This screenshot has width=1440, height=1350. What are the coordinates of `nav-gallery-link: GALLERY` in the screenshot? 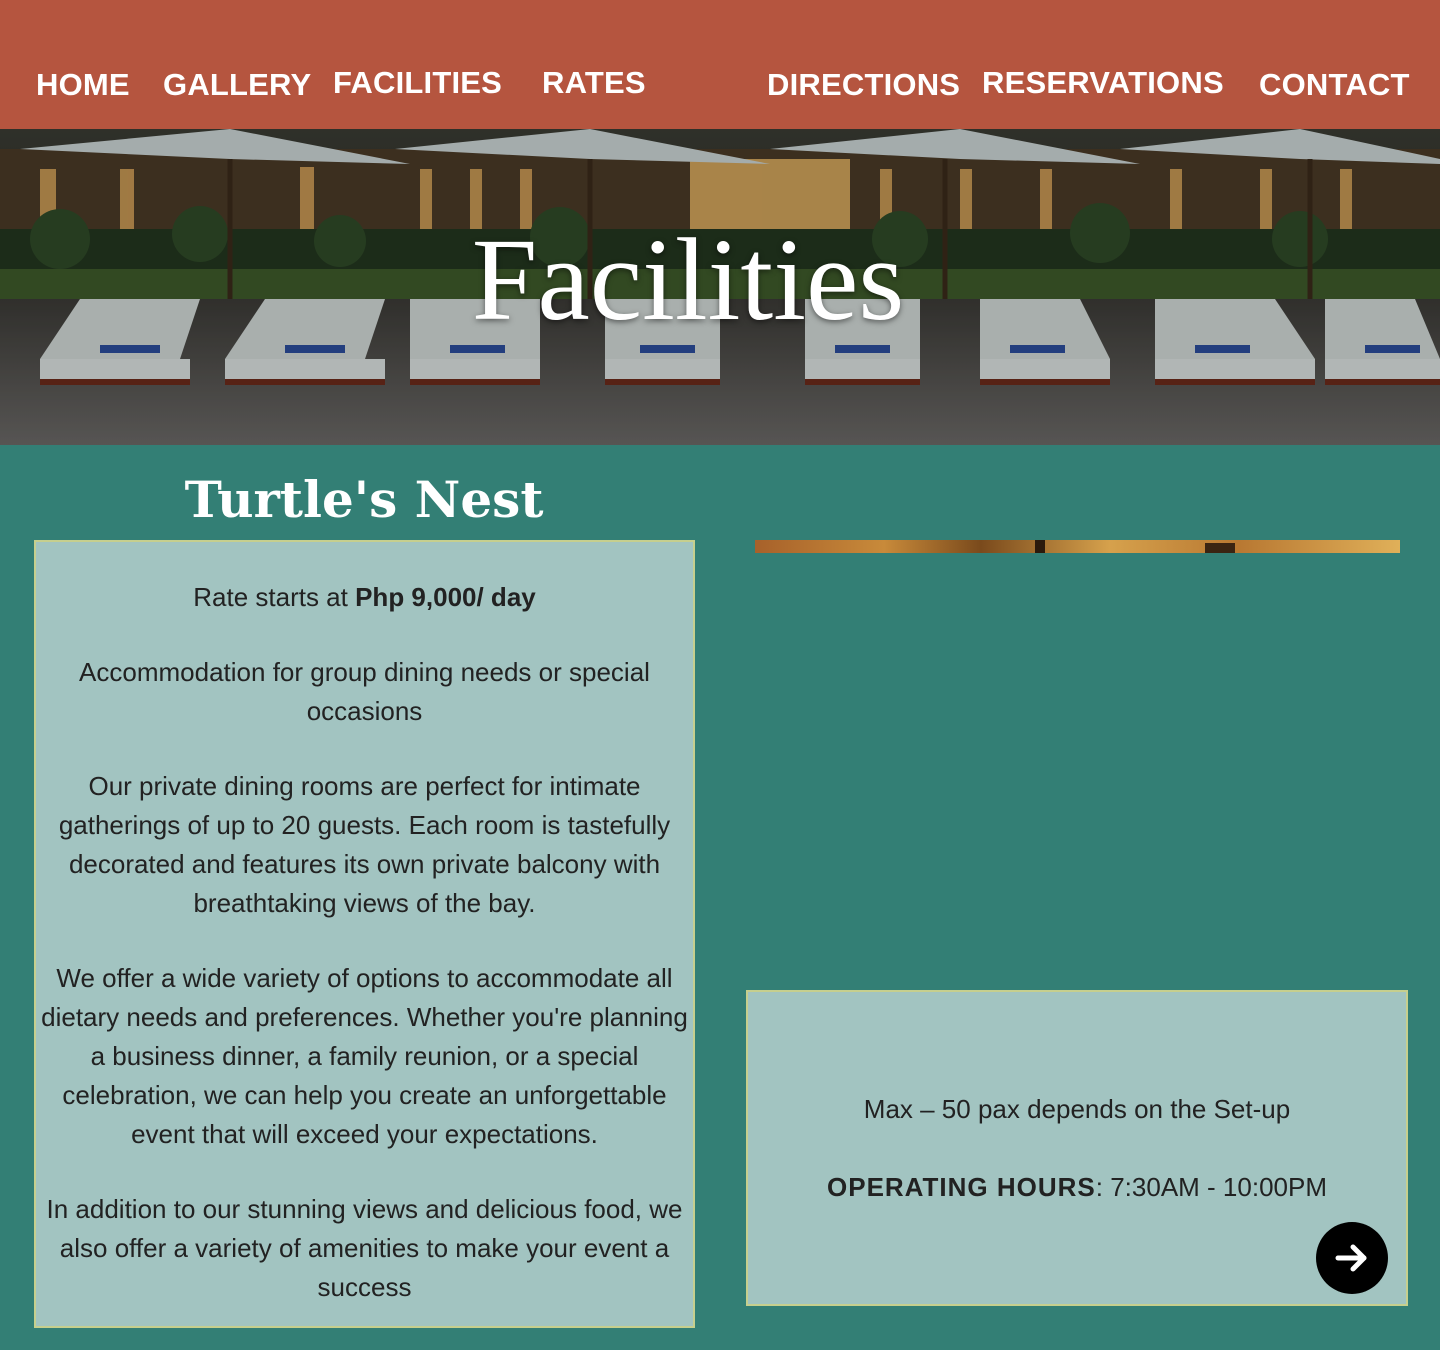 It's located at (237, 85).